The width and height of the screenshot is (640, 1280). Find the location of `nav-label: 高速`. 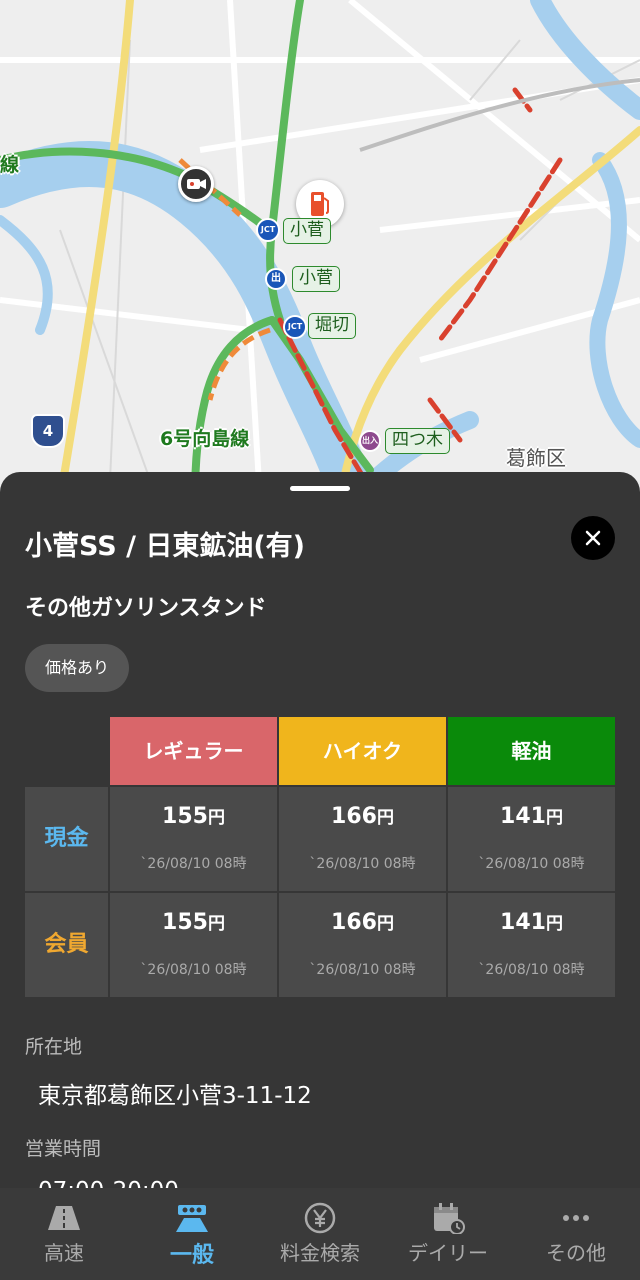

nav-label: 高速 is located at coordinates (64, 1253).